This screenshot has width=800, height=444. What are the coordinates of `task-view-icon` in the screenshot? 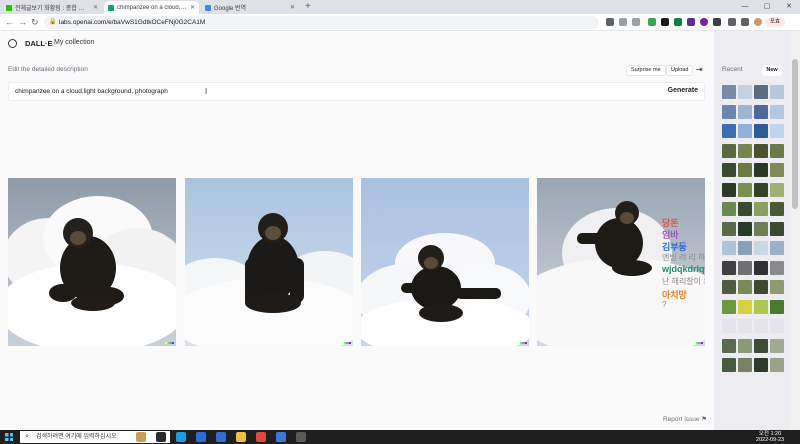 It's located at (161, 437).